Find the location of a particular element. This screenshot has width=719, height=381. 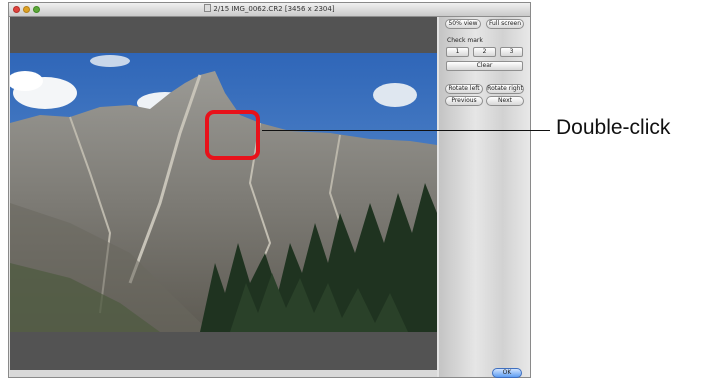

check-mark-label: Check mark is located at coordinates (465, 40).